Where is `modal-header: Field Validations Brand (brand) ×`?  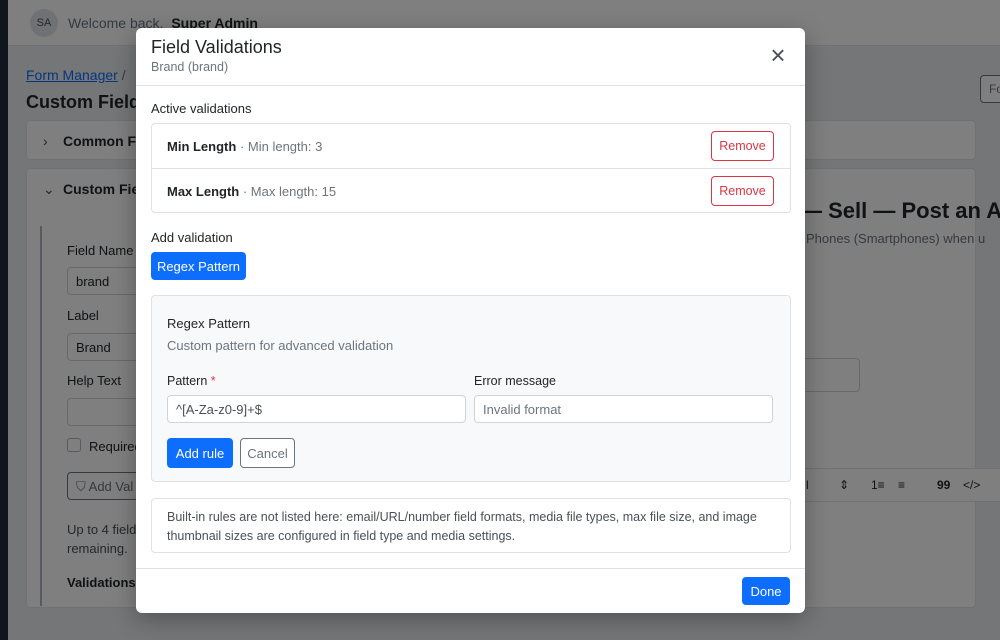
modal-header: Field Validations Brand (brand) × is located at coordinates (470, 57).